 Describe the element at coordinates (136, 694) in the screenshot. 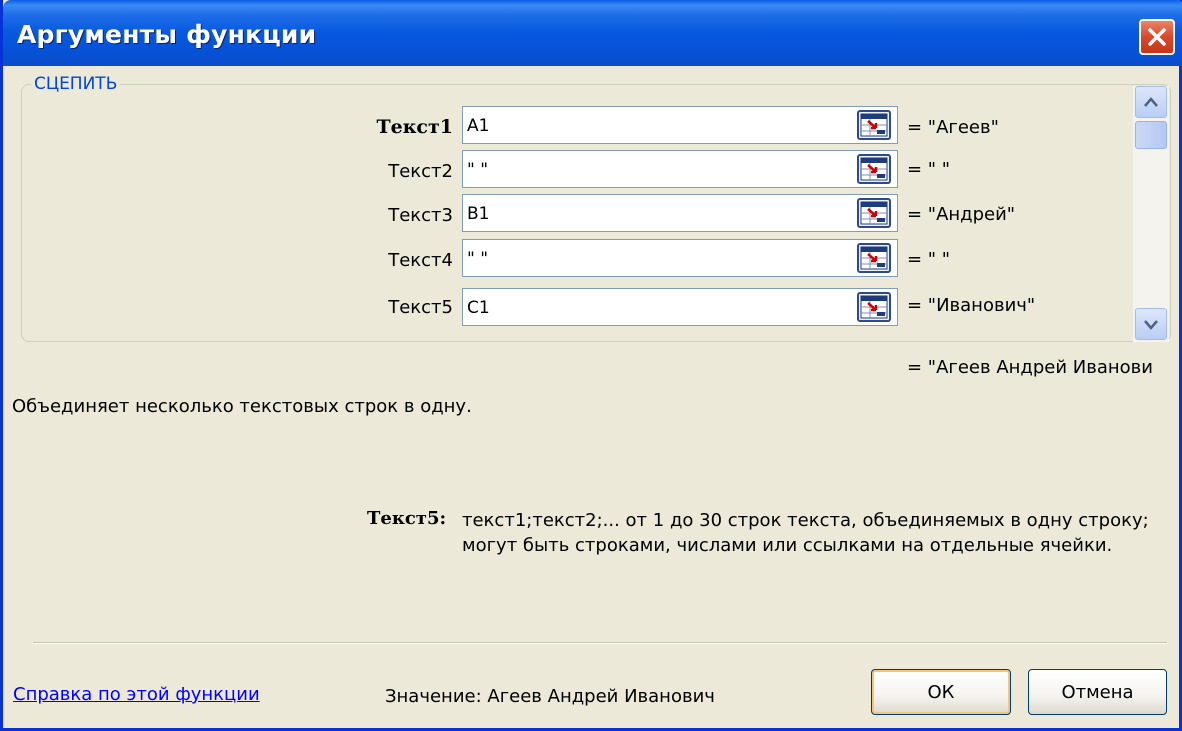

I see `help-link: Справка по этой функции` at that location.